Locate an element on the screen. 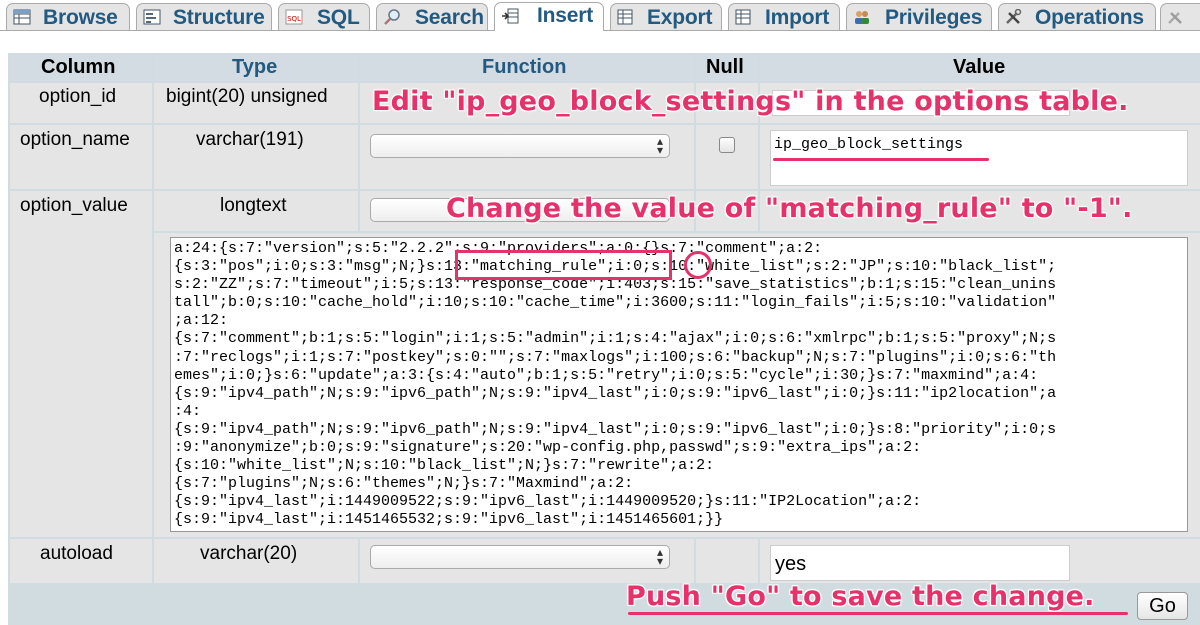  autoload-input: yes is located at coordinates (920, 563).